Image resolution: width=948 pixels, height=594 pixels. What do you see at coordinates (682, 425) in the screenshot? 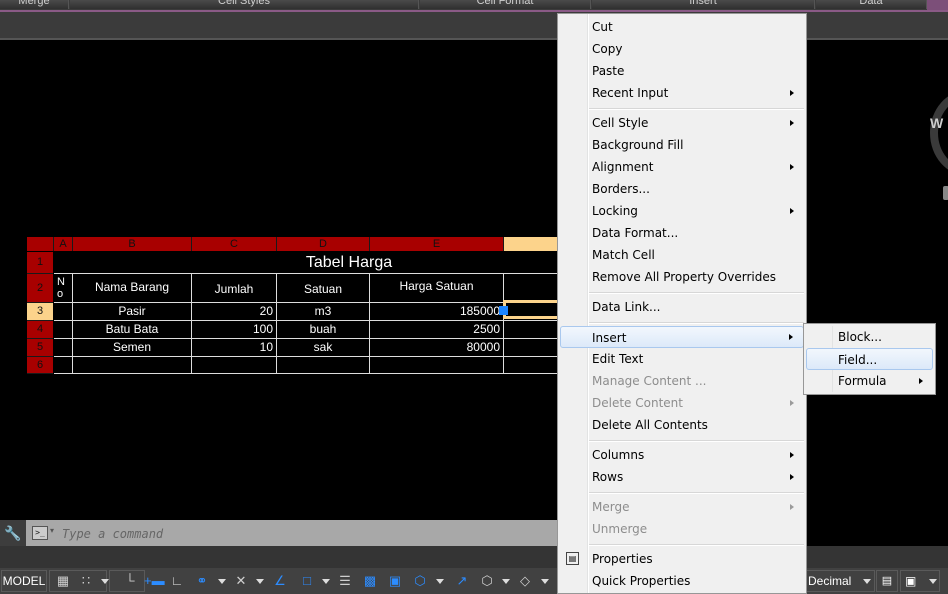
I see `menu-item-delete-all-contents: Delete All Contents` at bounding box center [682, 425].